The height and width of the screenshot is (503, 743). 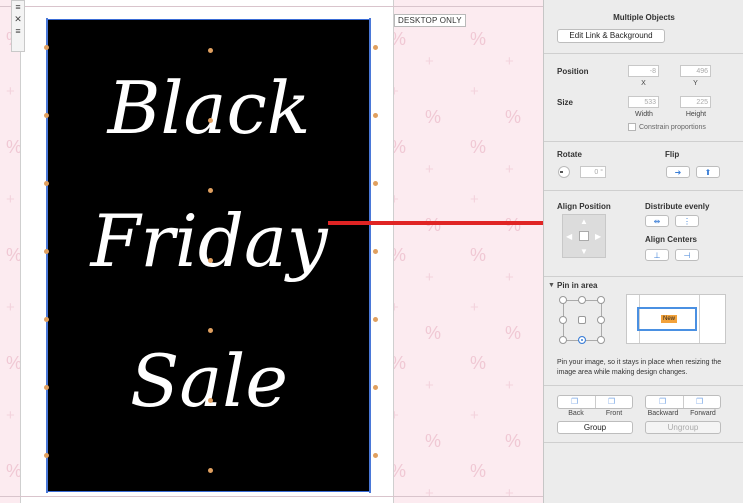 I want to click on align-position-pad: ▲ ▼ ◀ ▶, so click(x=584, y=236).